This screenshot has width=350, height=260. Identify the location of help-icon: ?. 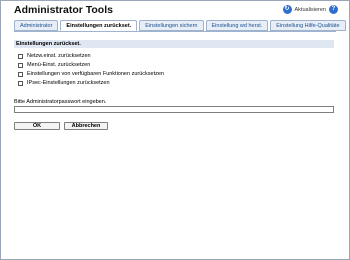
(333, 9).